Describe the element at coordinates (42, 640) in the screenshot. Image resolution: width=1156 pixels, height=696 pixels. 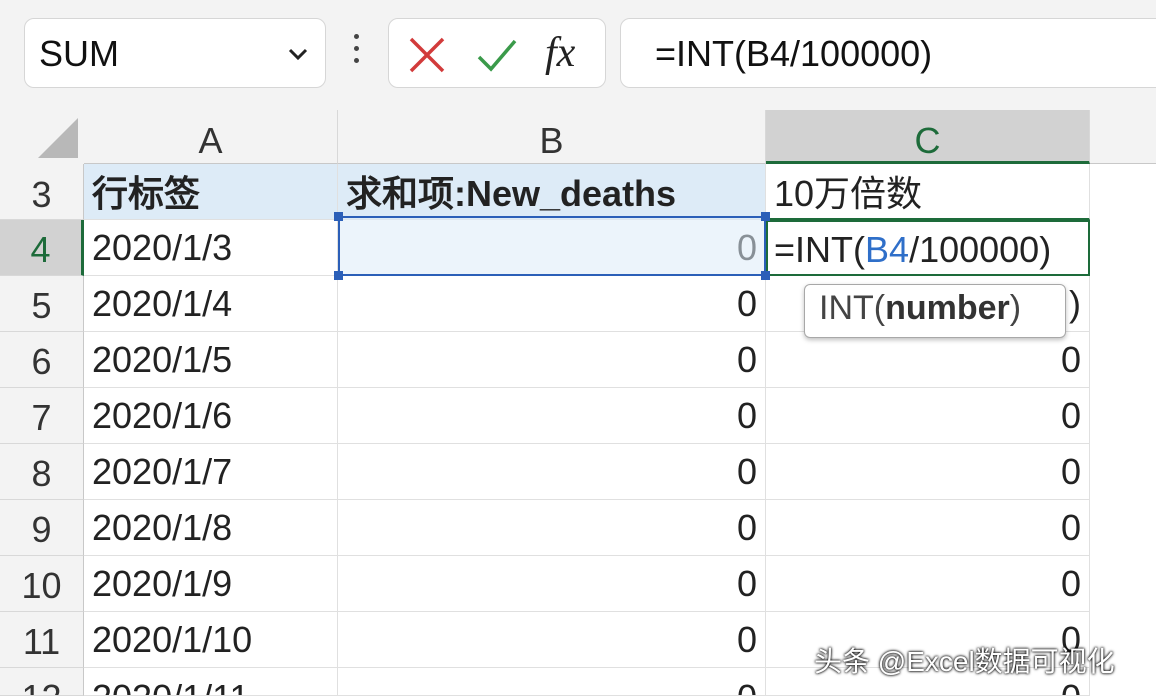
I see `row-header-11: 11` at that location.